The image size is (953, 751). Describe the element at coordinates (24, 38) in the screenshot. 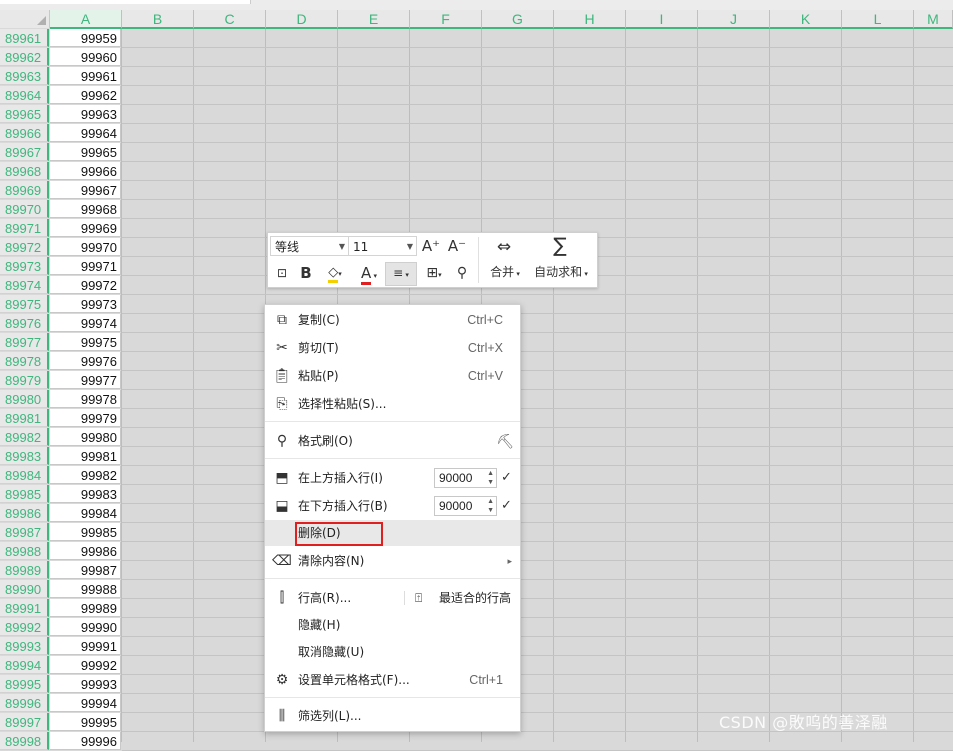

I see `row-header: 89961` at that location.